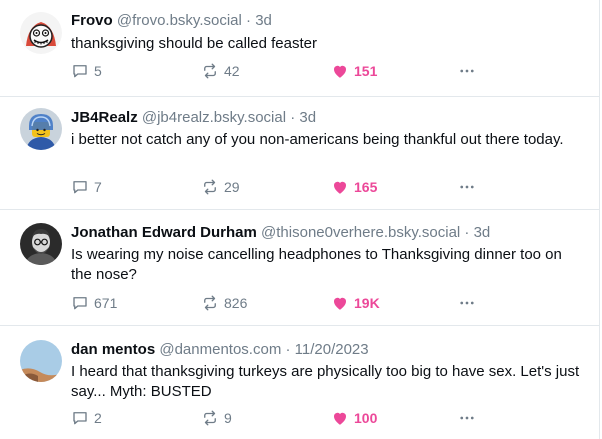  I want to click on author-handle: @thisone0verhere.bsky.social, so click(360, 232).